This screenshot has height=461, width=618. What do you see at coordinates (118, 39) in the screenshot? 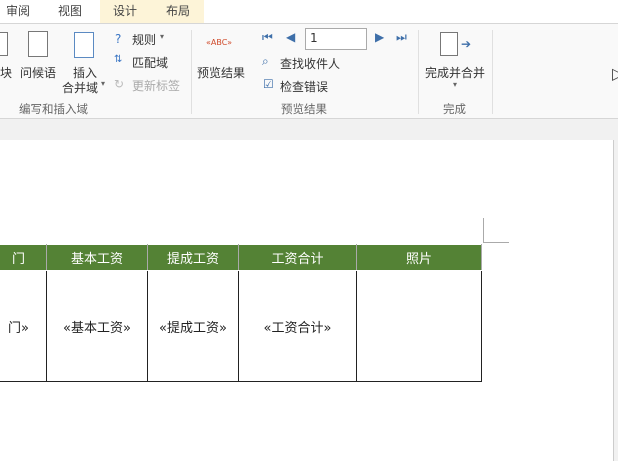
I see `rules-icon: ?` at bounding box center [118, 39].